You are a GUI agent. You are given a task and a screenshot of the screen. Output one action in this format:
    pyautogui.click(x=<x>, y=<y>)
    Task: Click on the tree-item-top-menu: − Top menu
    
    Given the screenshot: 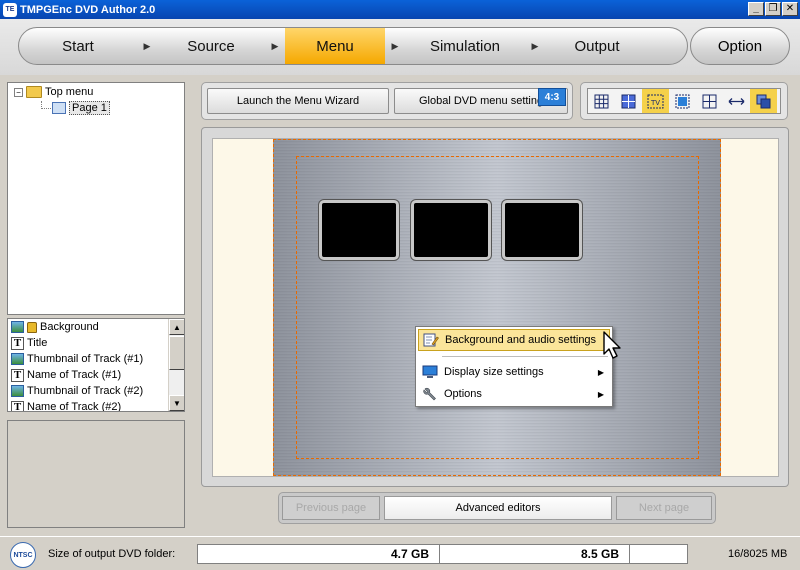 What is the action you would take?
    pyautogui.click(x=53, y=92)
    